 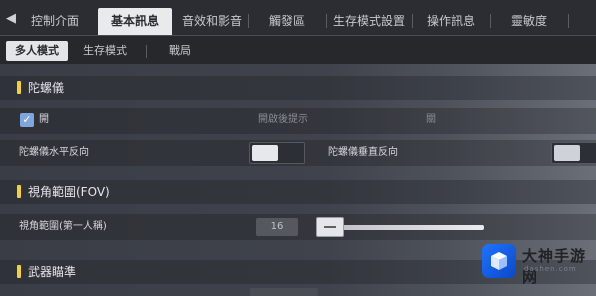 What do you see at coordinates (27, 120) in the screenshot?
I see `gyro-enable-checkbox: ✓` at bounding box center [27, 120].